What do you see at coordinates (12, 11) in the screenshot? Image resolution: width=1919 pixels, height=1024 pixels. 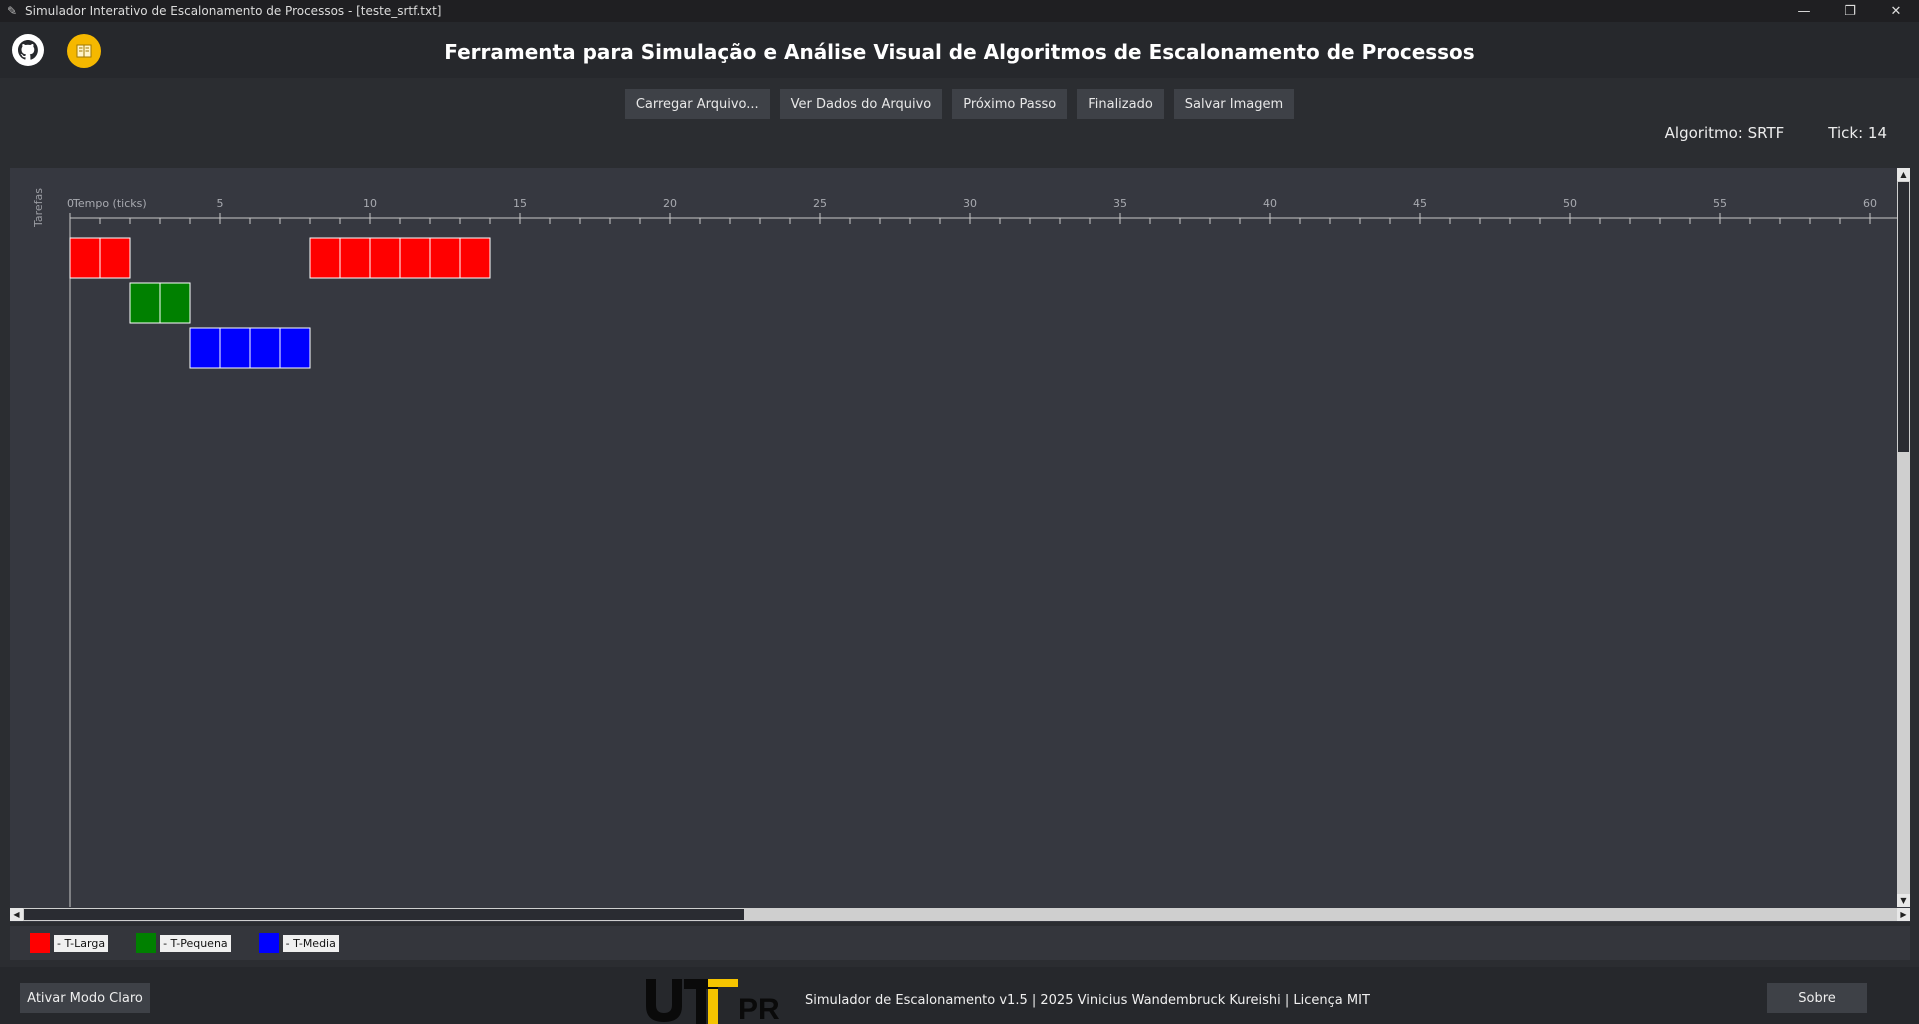 I see `feather-icon: ✎` at bounding box center [12, 11].